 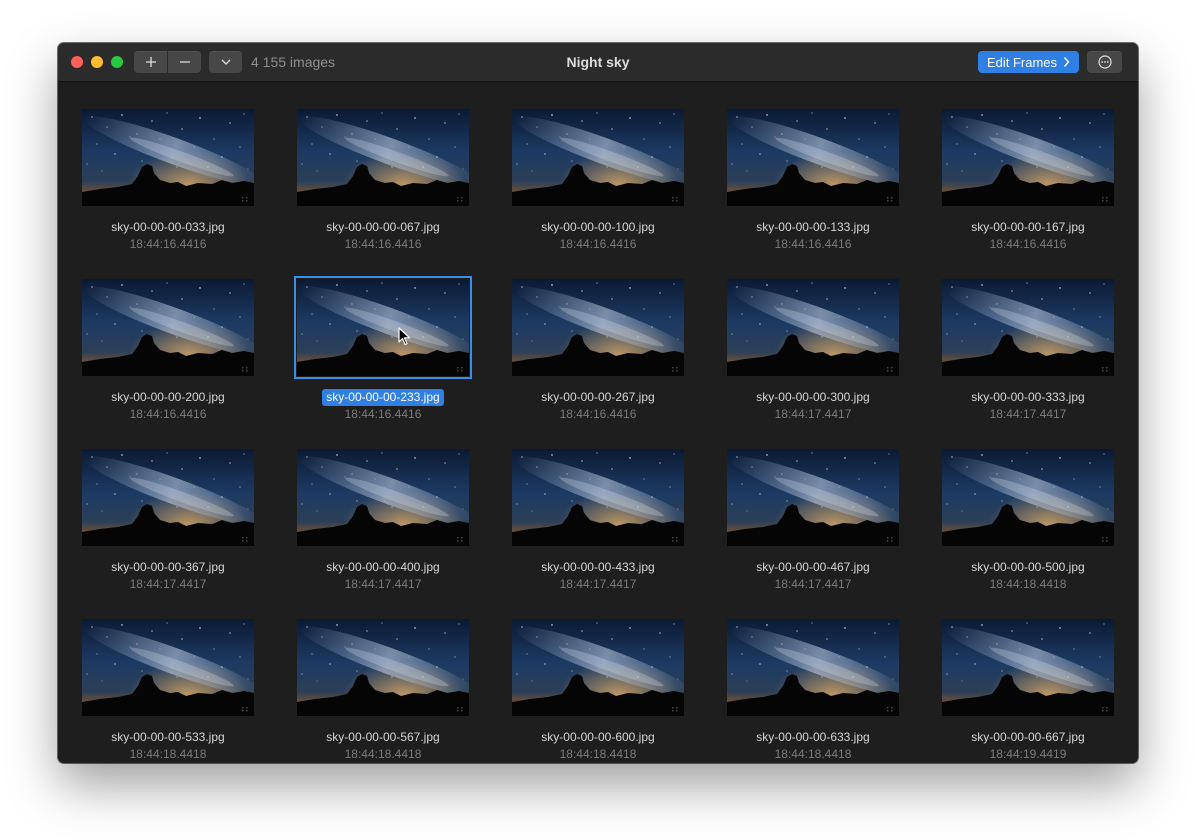 I want to click on mouse-cursor-icon, so click(x=404, y=336).